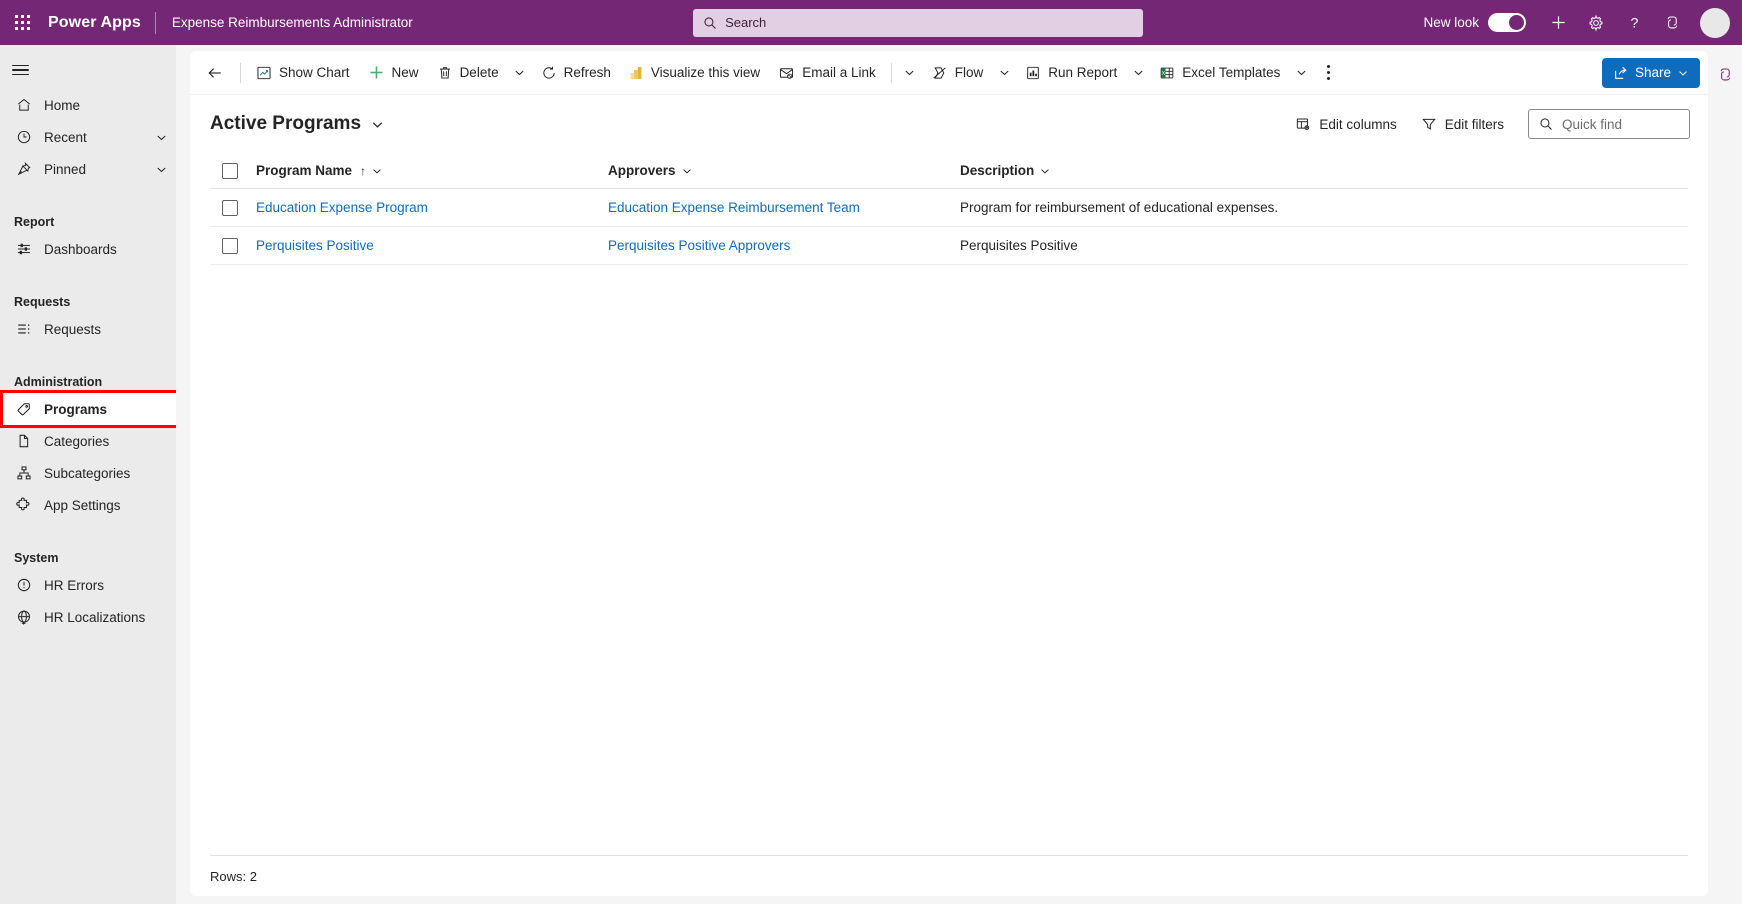  Describe the element at coordinates (1451, 22) in the screenshot. I see `new-look-label: New look` at that location.